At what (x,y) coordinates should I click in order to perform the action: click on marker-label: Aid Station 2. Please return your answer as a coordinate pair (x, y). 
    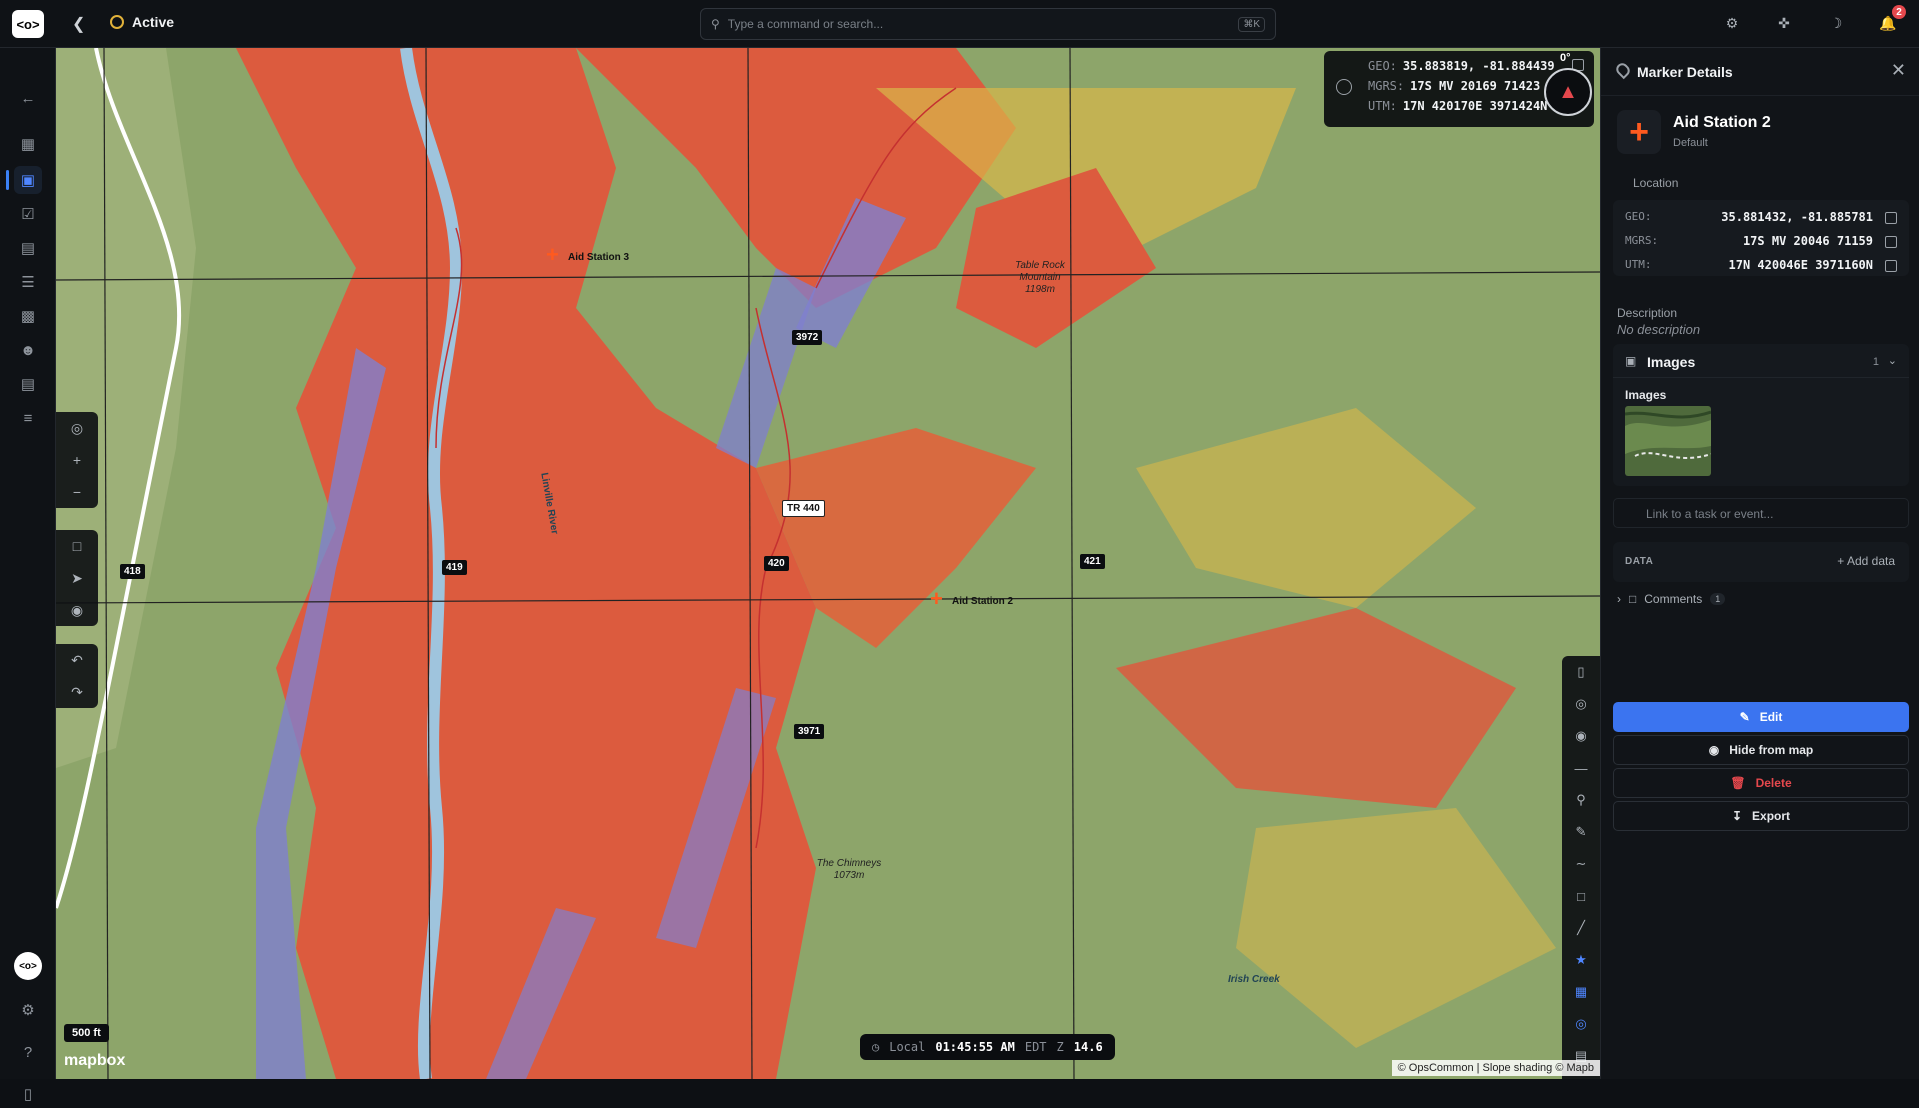
    Looking at the image, I should click on (983, 601).